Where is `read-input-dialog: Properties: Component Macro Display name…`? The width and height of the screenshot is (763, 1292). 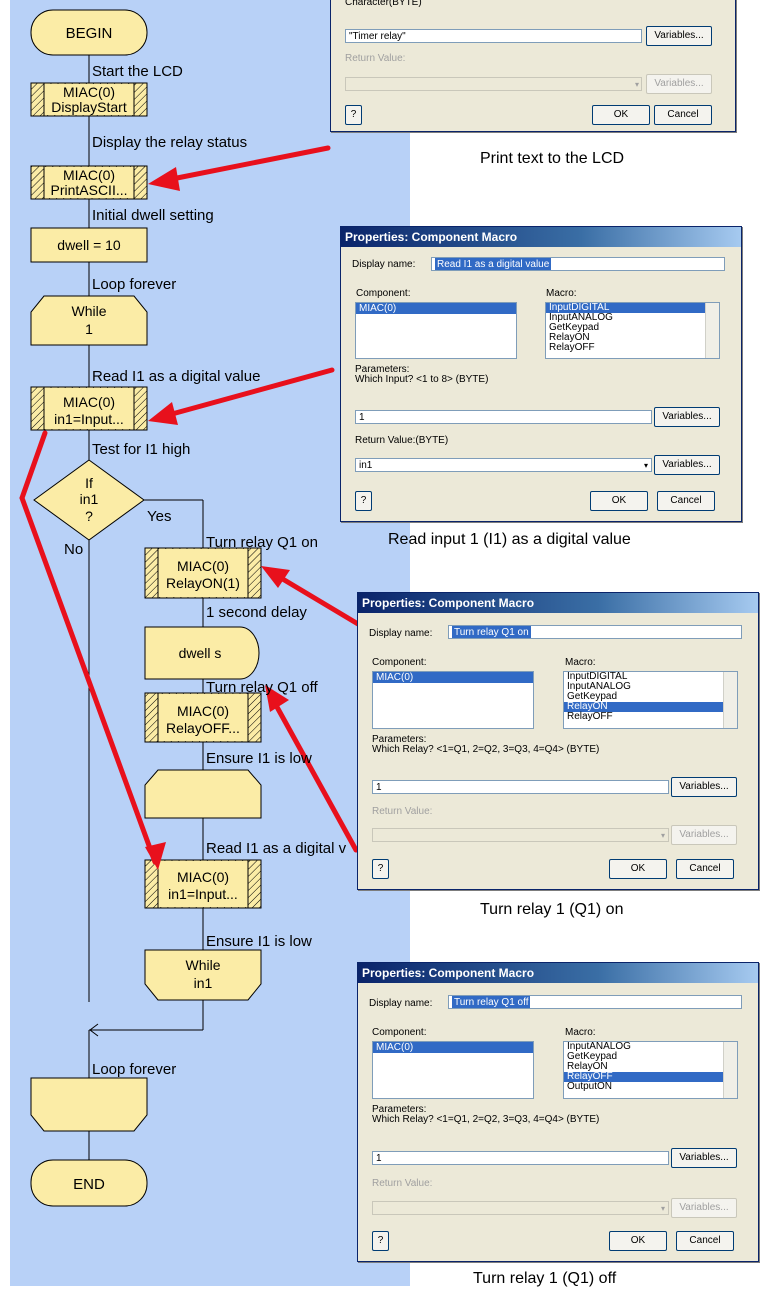 read-input-dialog: Properties: Component Macro Display name… is located at coordinates (541, 374).